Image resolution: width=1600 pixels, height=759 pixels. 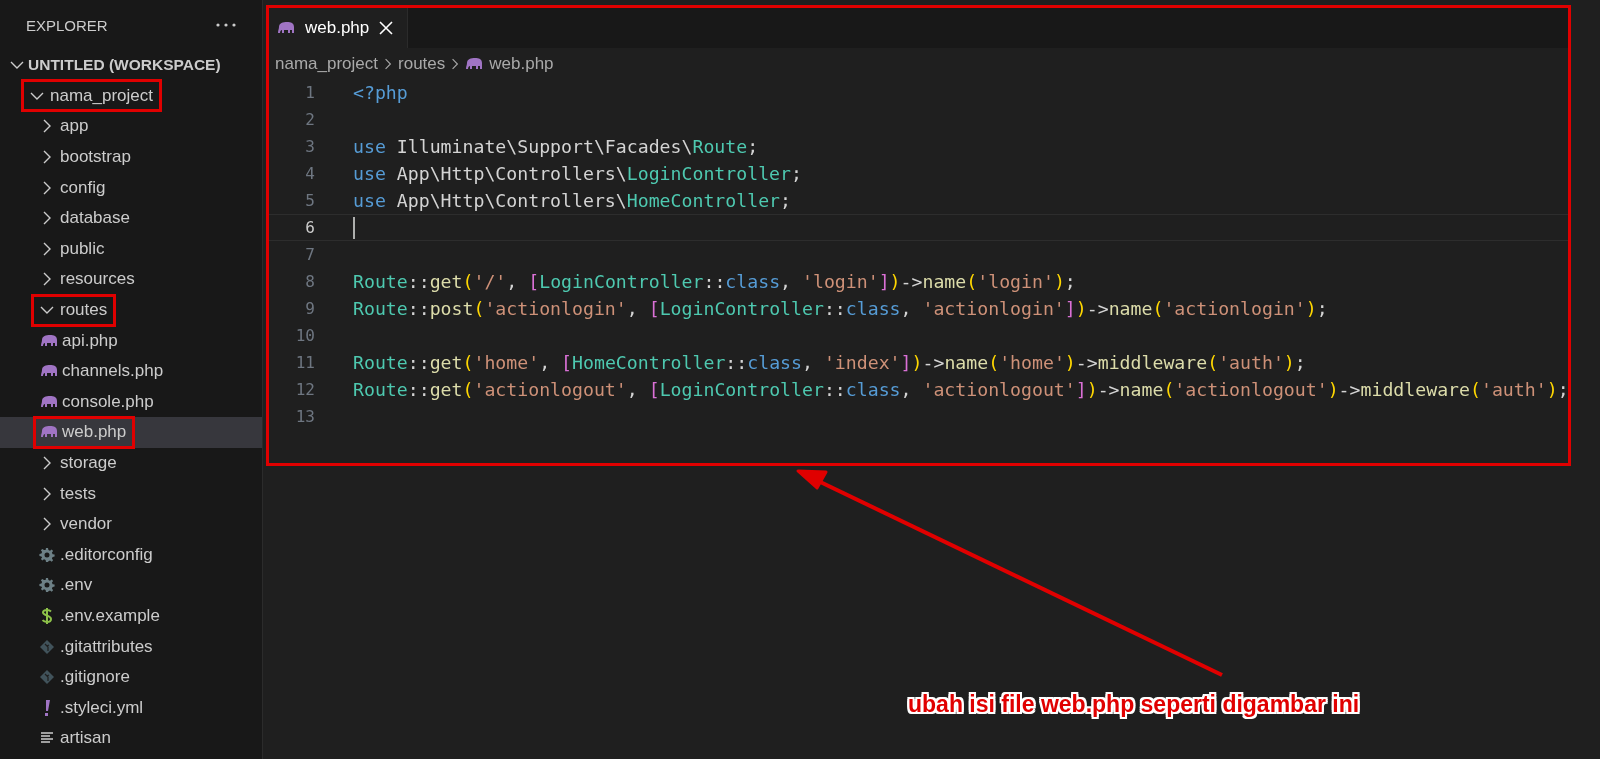 I want to click on code-line: use Illuminate\Support\Facades\Route;, so click(x=556, y=146).